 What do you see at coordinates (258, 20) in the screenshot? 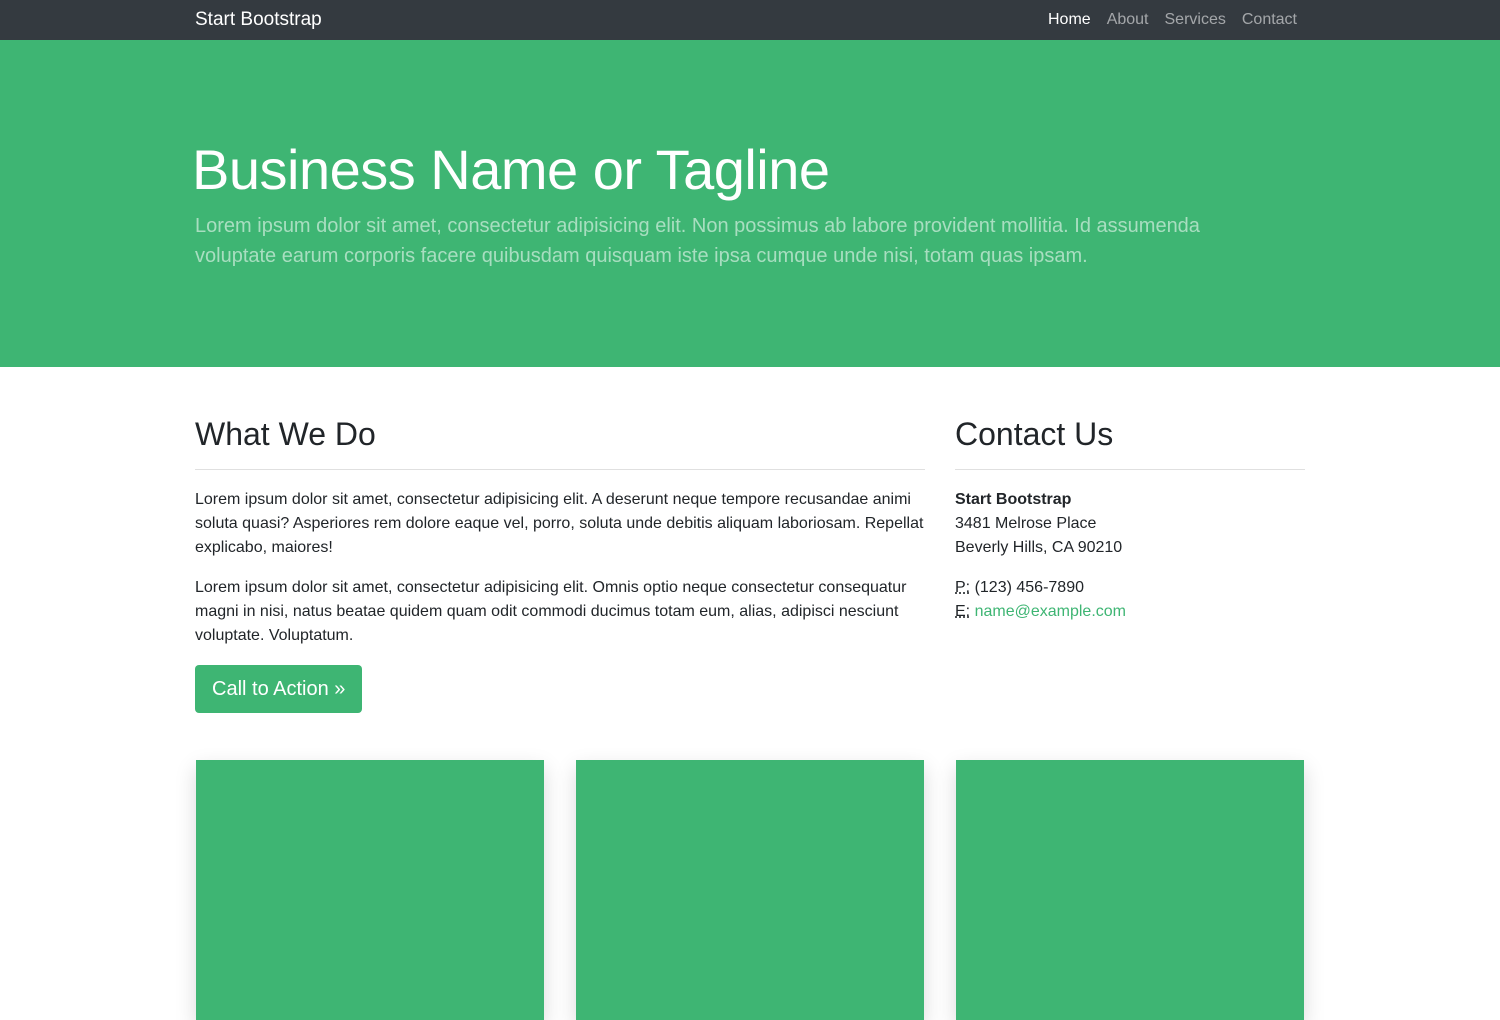
I see `navbar-brand: Start Bootstrap` at bounding box center [258, 20].